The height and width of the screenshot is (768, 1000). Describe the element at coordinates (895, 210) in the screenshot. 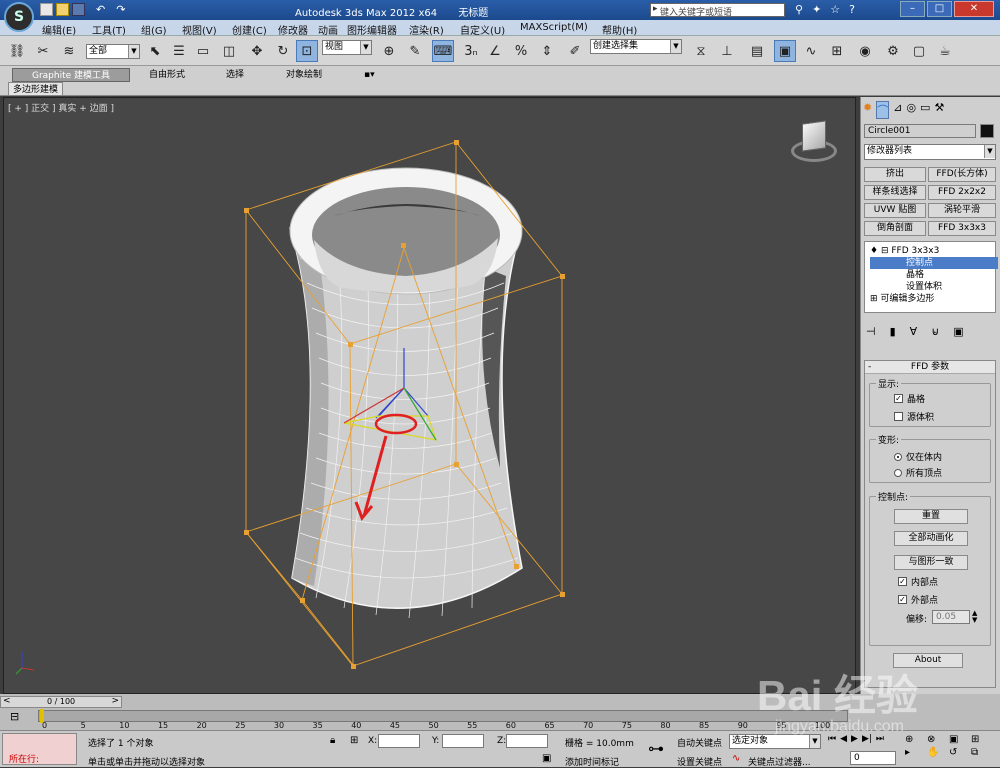

I see `mod-uvw-map-button: UVW 贴图` at that location.